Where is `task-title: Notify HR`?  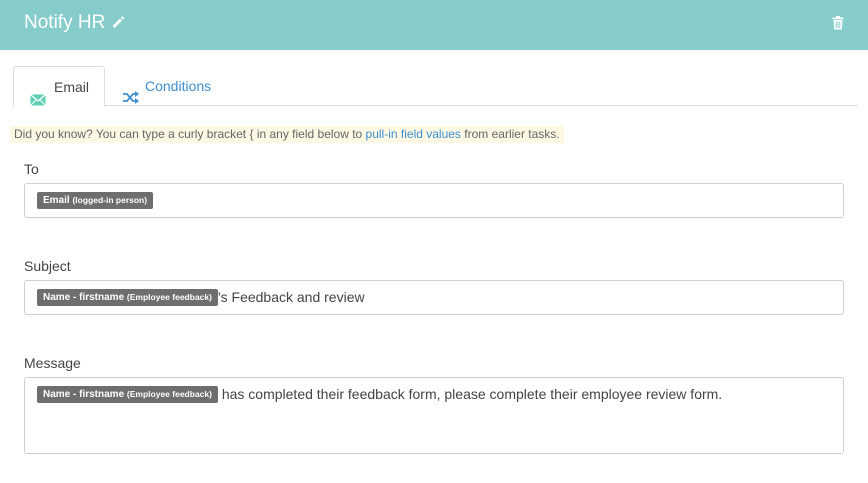 task-title: Notify HR is located at coordinates (64, 23).